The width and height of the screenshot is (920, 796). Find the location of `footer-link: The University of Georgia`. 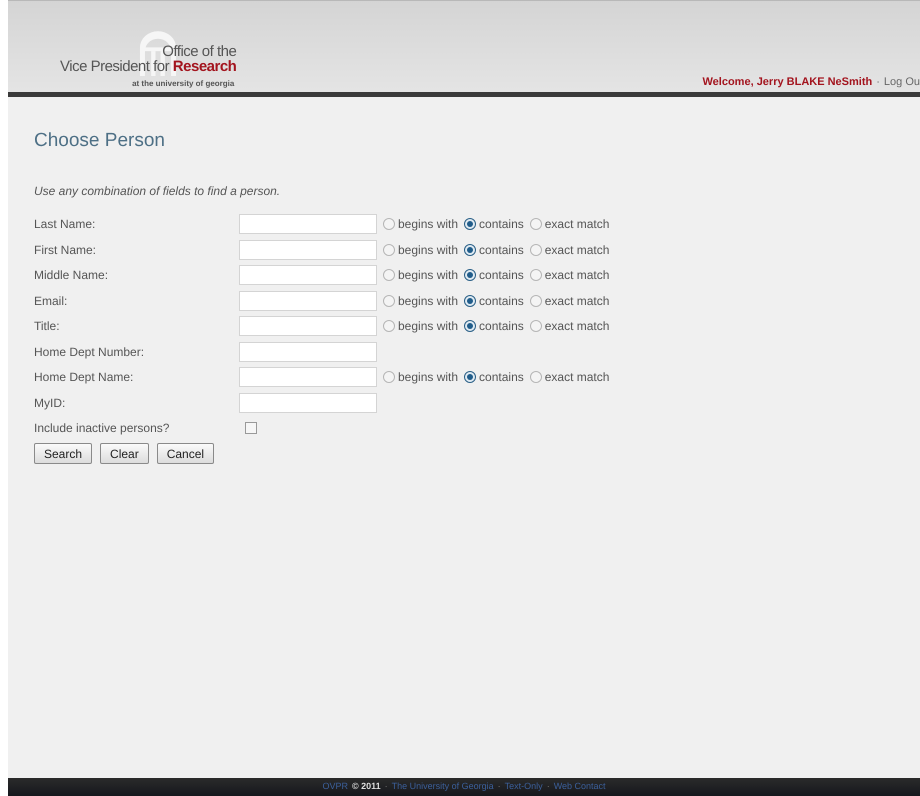

footer-link: The University of Georgia is located at coordinates (443, 787).